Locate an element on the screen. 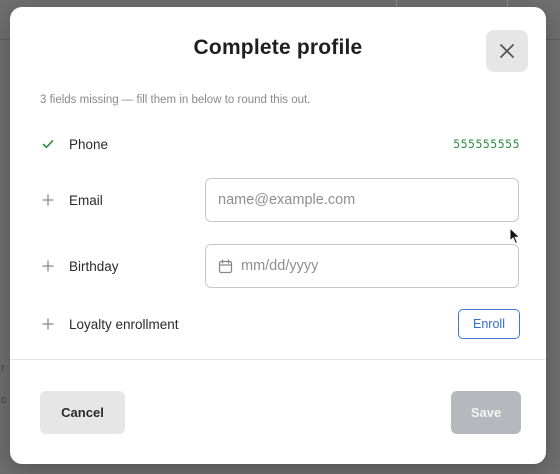  close-icon is located at coordinates (507, 51).